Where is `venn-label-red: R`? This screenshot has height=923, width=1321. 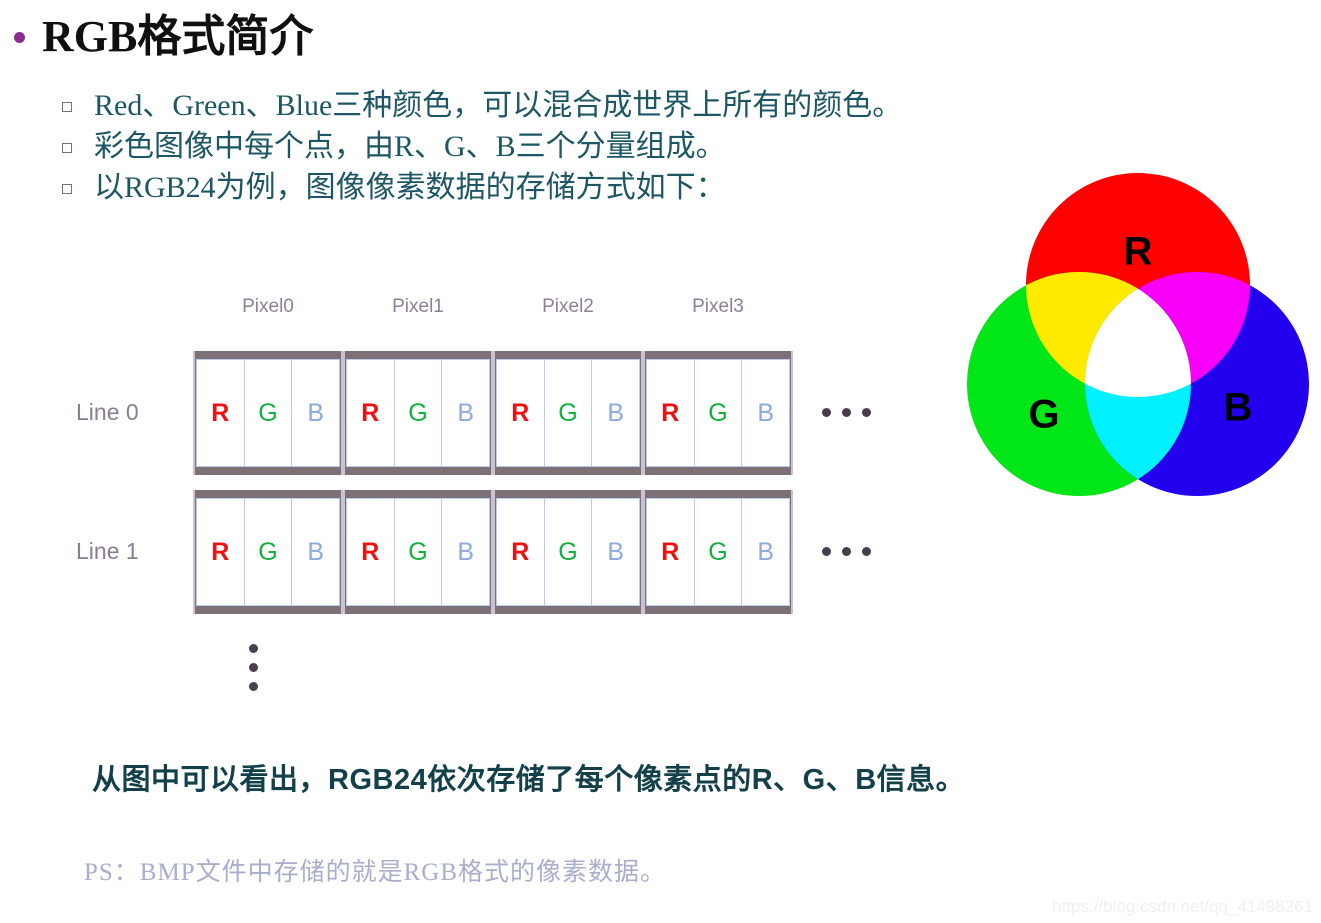 venn-label-red: R is located at coordinates (1138, 252).